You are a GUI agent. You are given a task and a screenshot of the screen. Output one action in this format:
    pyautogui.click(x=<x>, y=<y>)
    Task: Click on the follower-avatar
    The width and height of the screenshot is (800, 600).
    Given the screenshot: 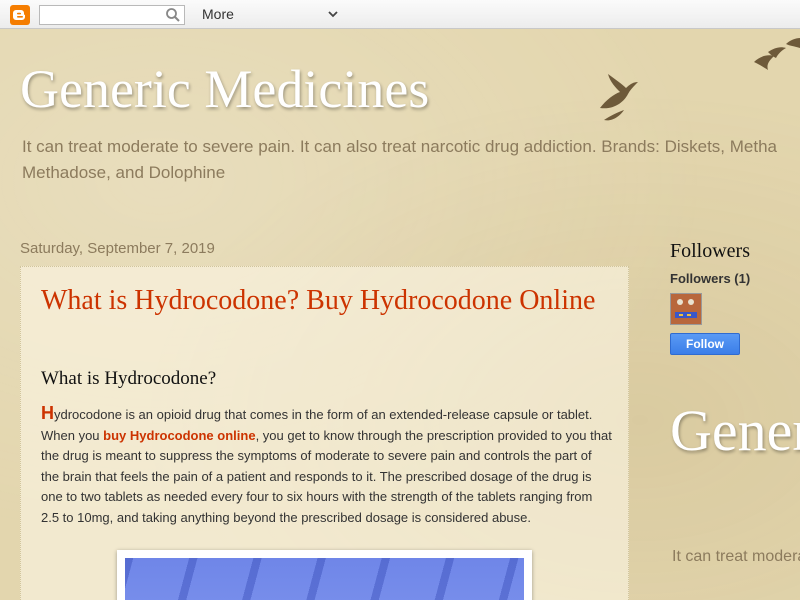 What is the action you would take?
    pyautogui.click(x=686, y=309)
    